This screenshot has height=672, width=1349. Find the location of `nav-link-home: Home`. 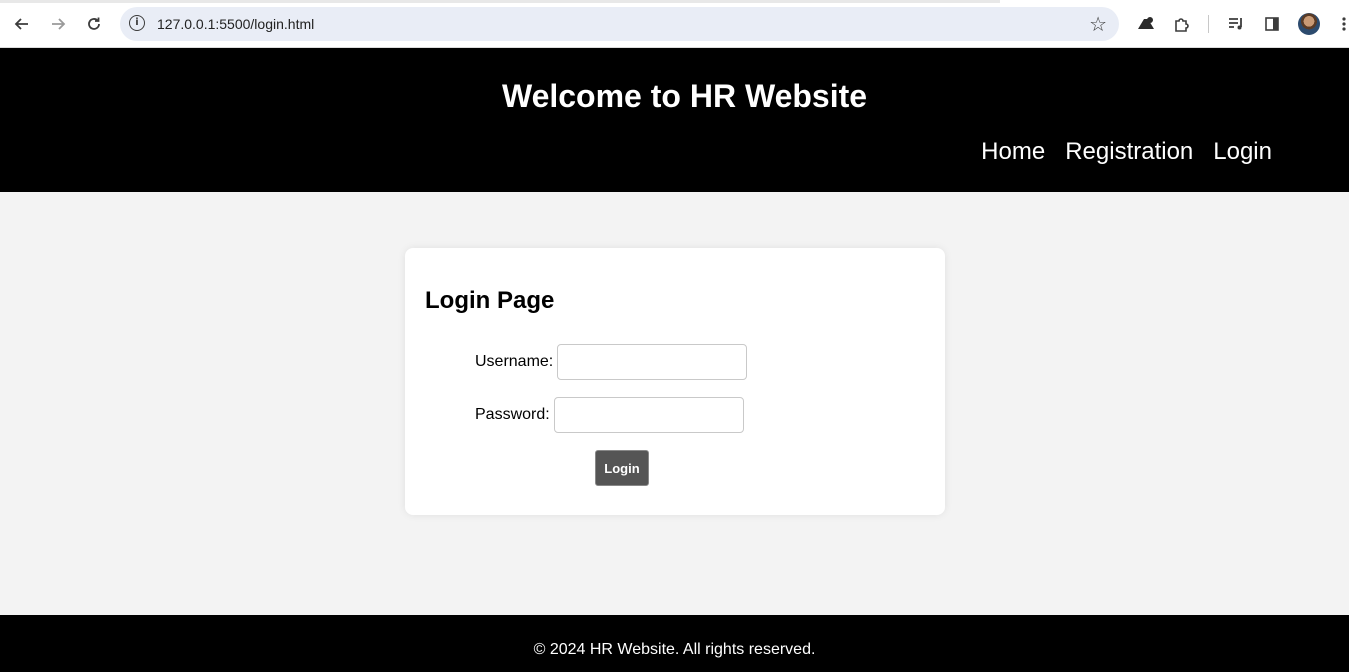

nav-link-home: Home is located at coordinates (1013, 152).